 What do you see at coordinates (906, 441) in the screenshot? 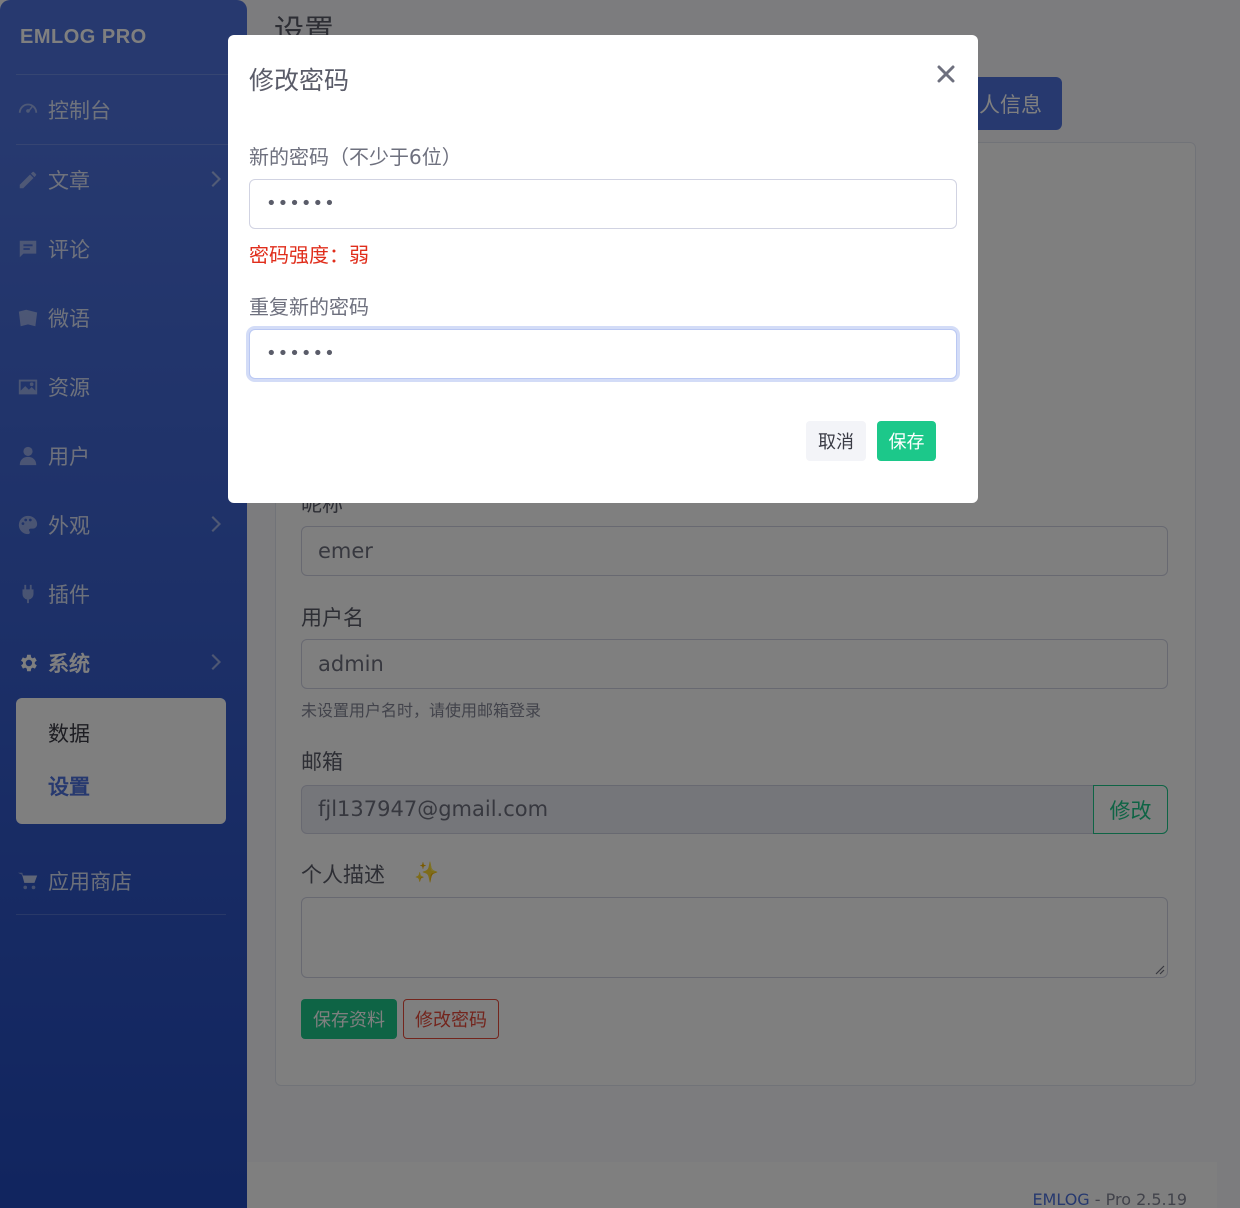
I see `save-button: 保存` at bounding box center [906, 441].